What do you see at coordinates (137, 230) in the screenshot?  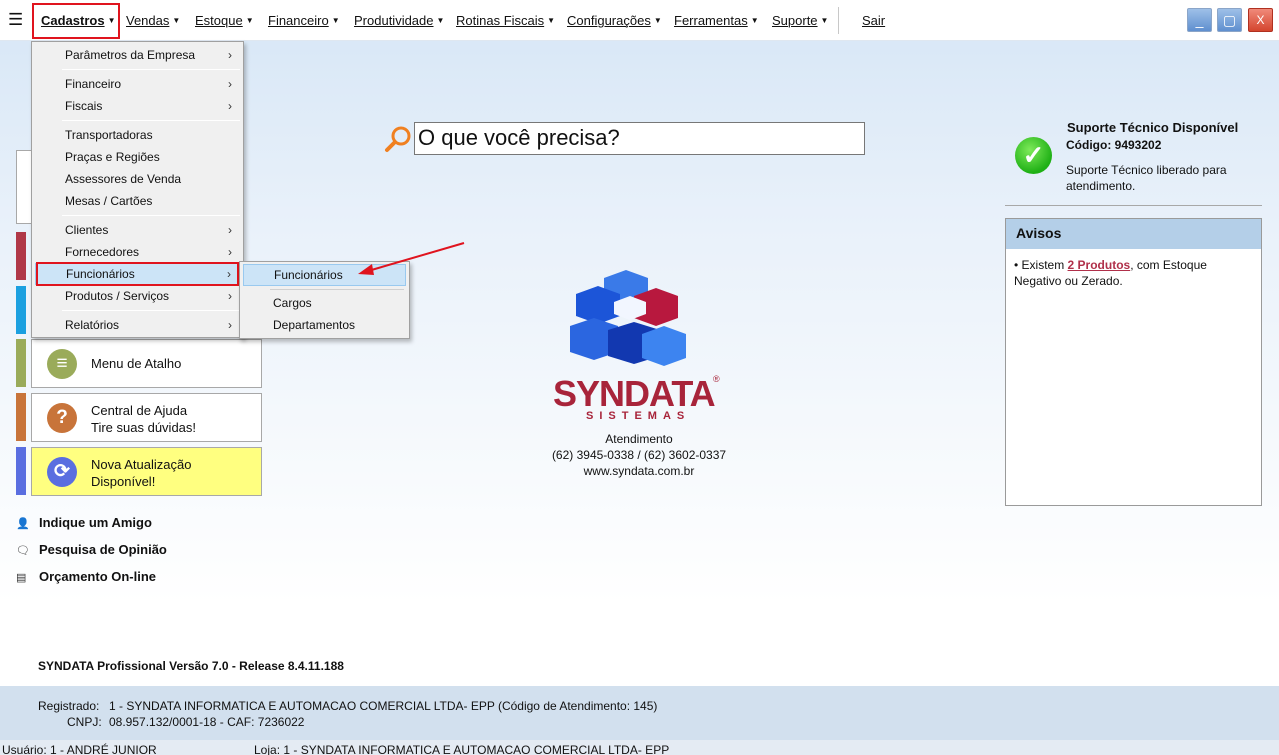 I see `dd-clientes: Clientes ›` at bounding box center [137, 230].